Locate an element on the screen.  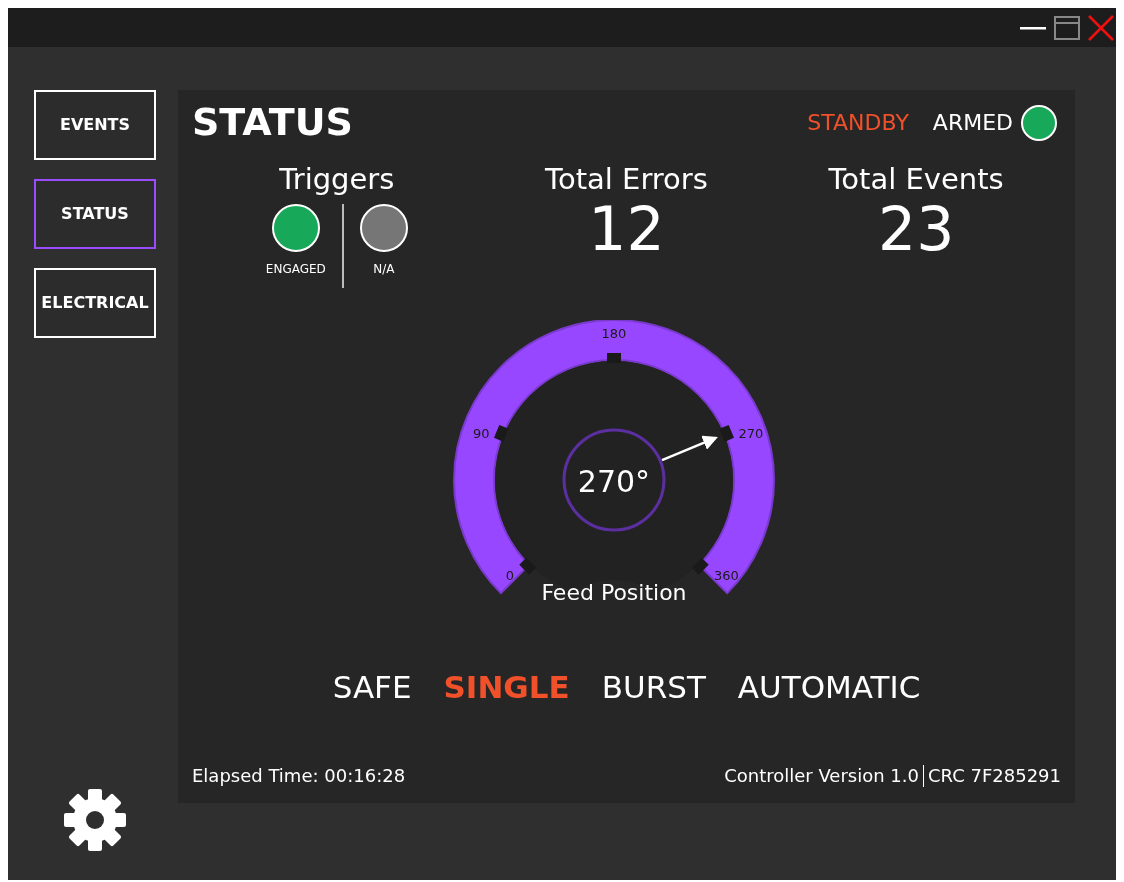
position-reading: 270° is located at coordinates (613, 481).